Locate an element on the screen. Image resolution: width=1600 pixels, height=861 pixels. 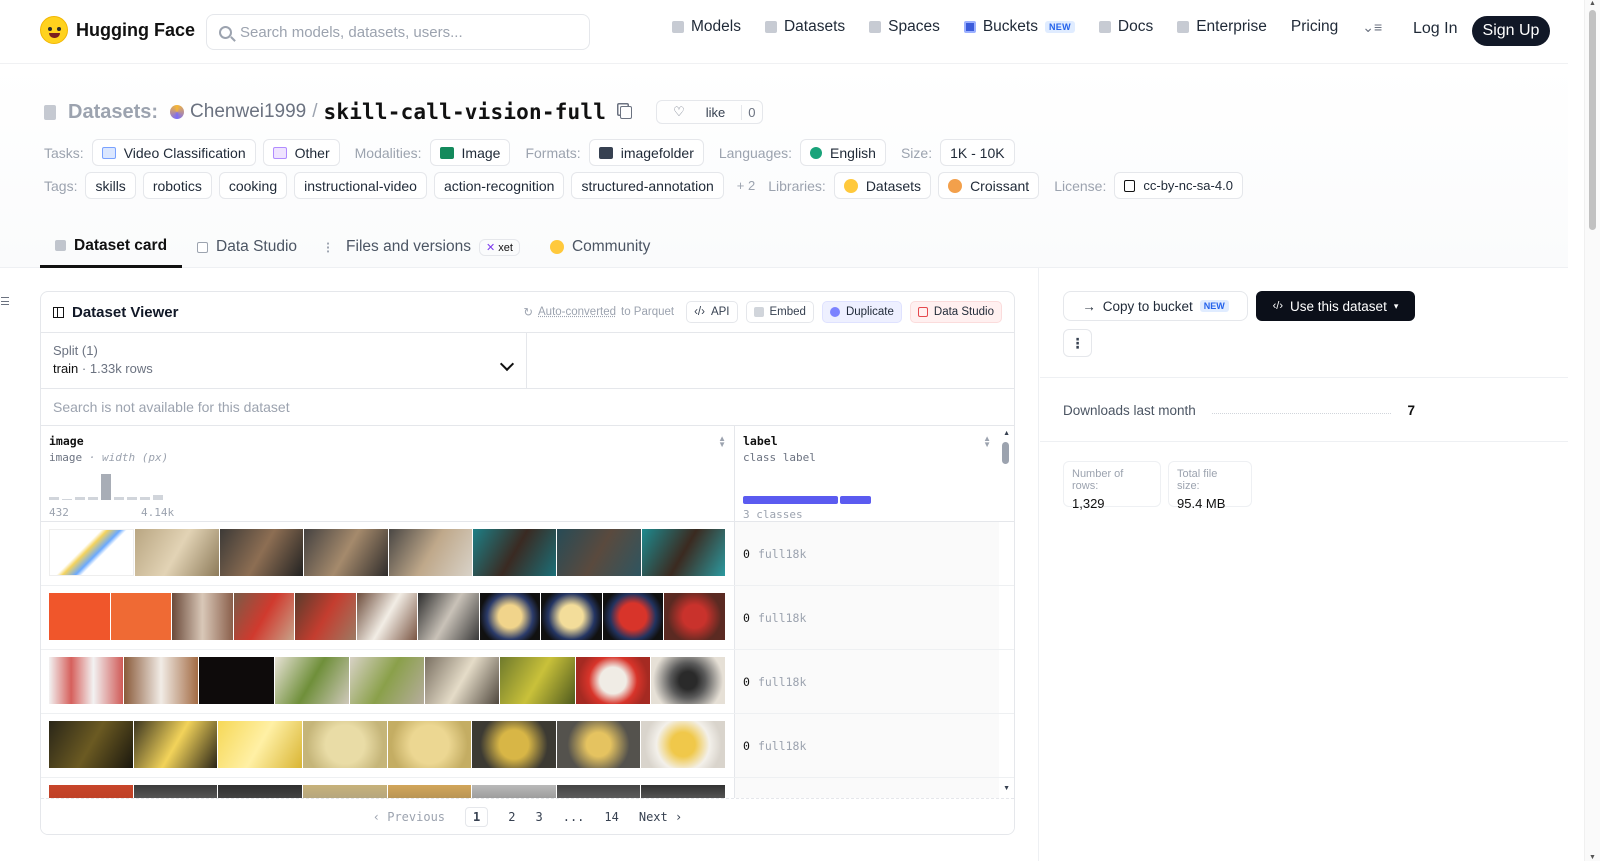
hugging-face-logo-icon is located at coordinates (54, 30).